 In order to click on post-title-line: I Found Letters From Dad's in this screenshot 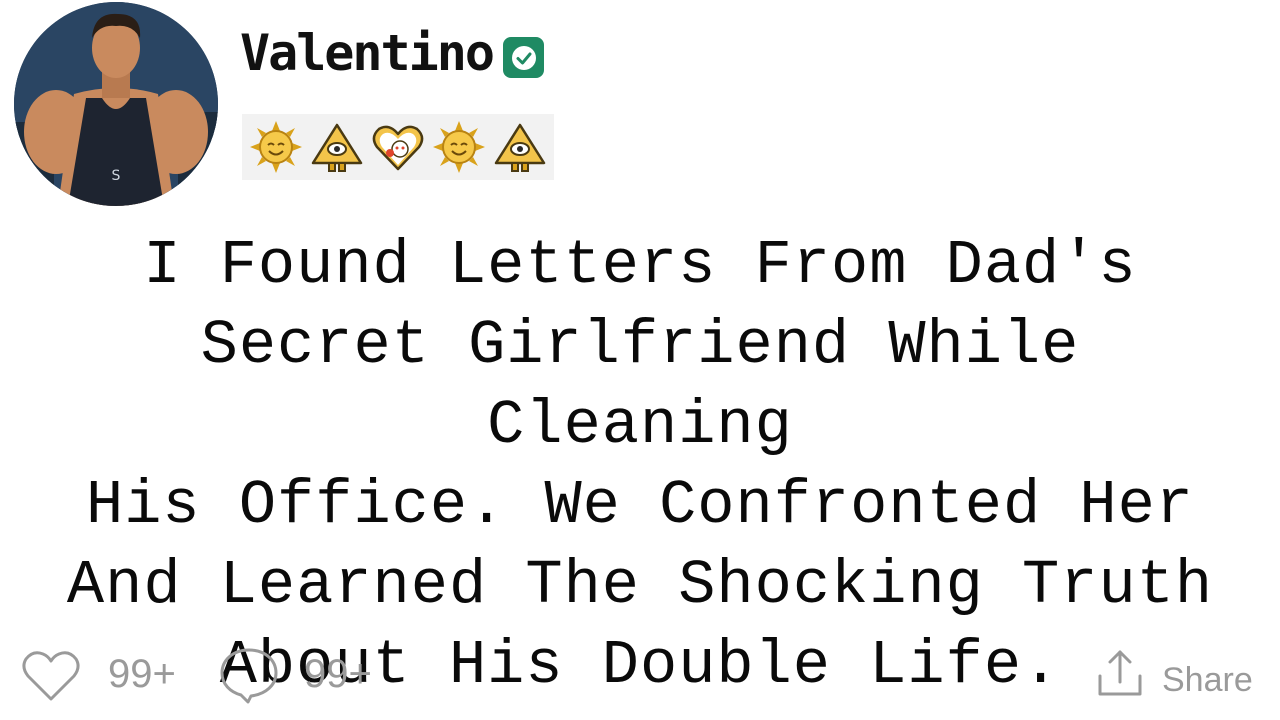, I will do `click(640, 265)`.